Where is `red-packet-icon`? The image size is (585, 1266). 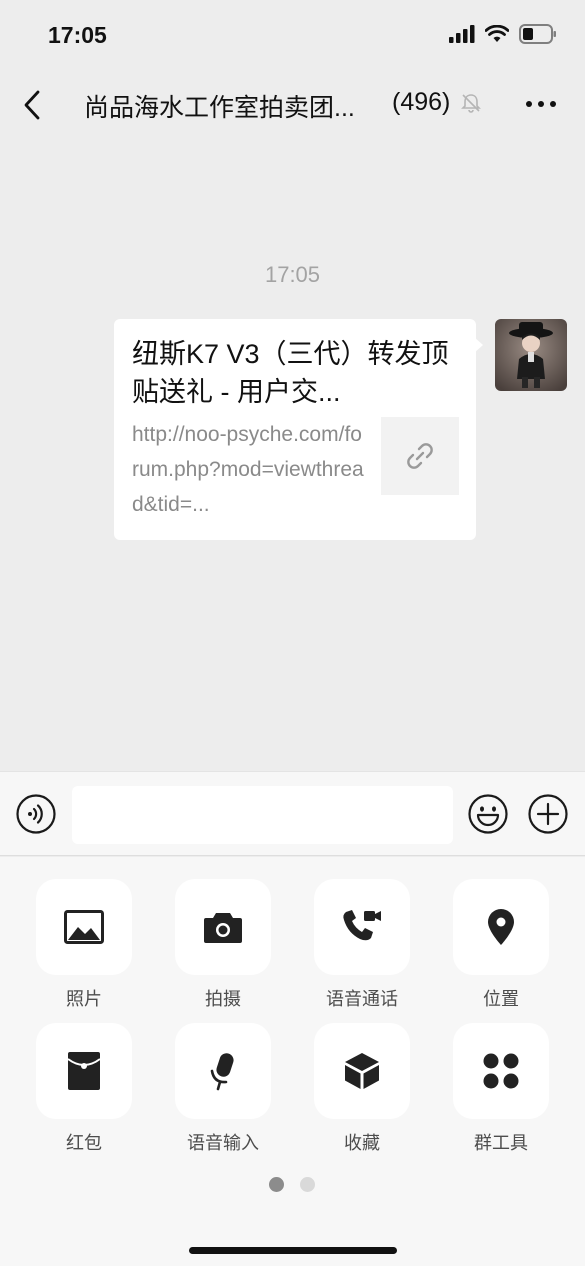 red-packet-icon is located at coordinates (84, 1071).